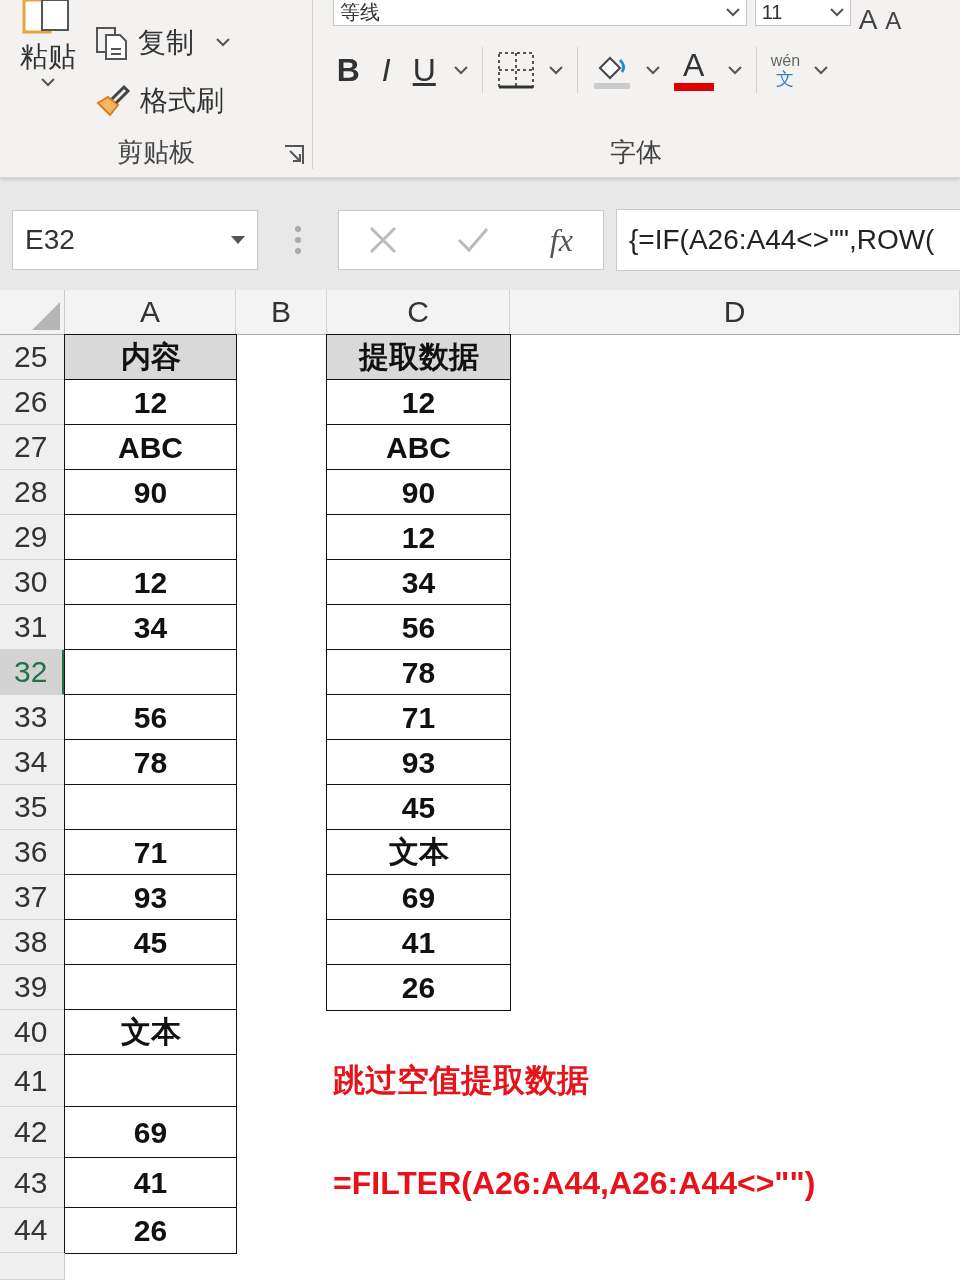 The image size is (960, 1280). Describe the element at coordinates (32, 717) in the screenshot. I see `row-header: 33` at that location.